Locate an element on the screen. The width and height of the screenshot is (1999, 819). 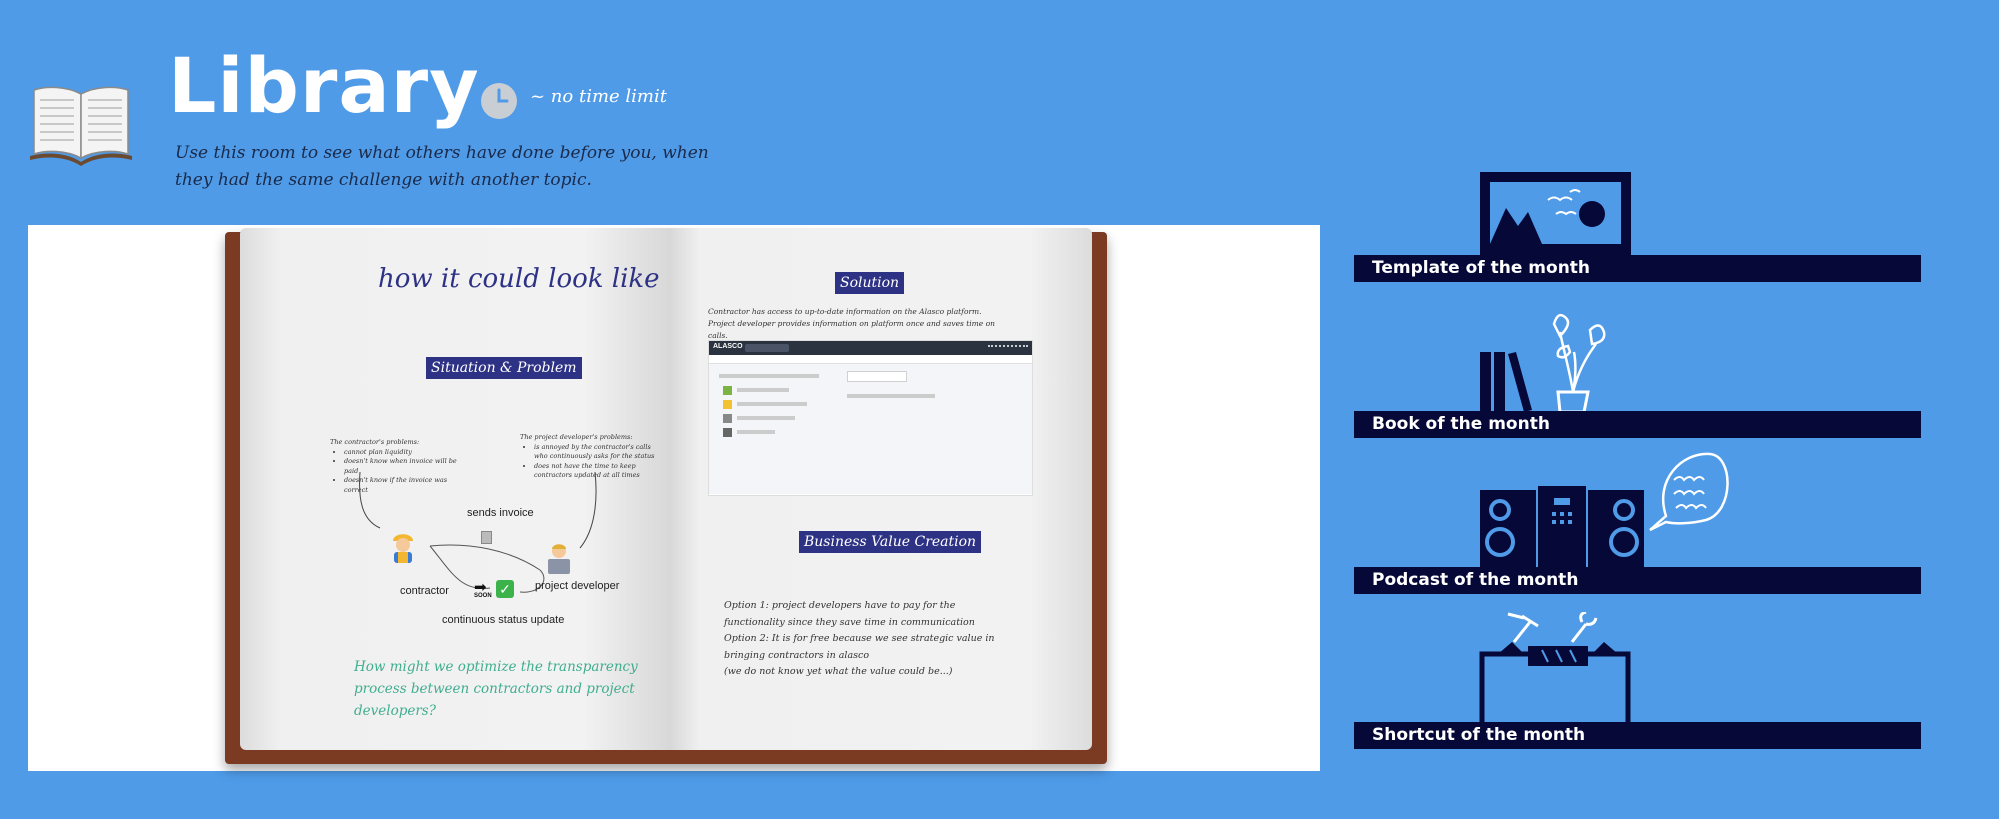
project-developer-label: project developer is located at coordinates (577, 586).